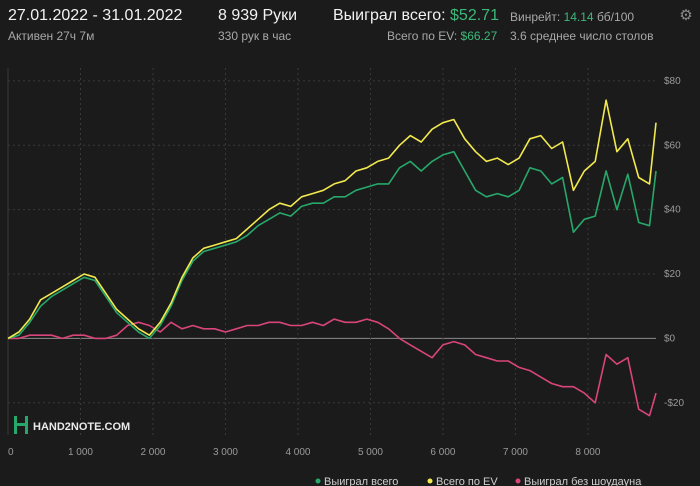 The width and height of the screenshot is (700, 486). I want to click on y-tick-label: -$20, so click(674, 403).